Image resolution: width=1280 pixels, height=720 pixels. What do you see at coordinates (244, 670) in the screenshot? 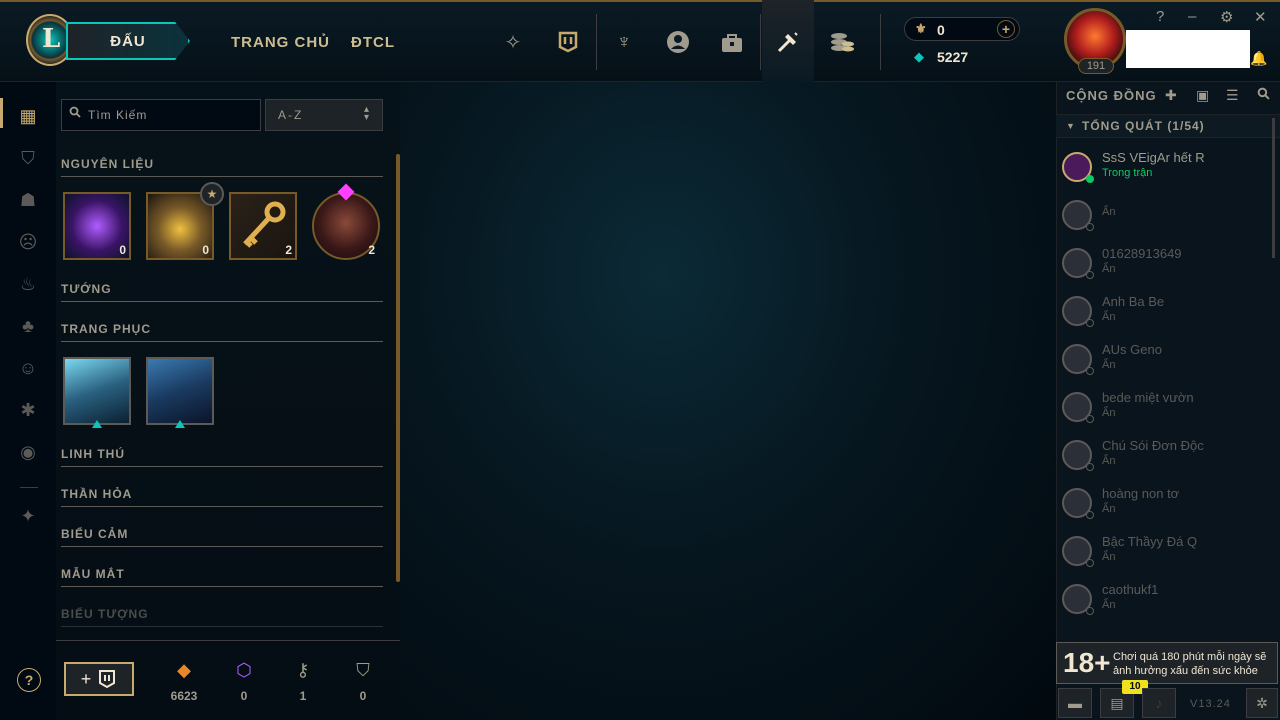
I see `mythic-essence-icon: ⬡` at bounding box center [244, 670].